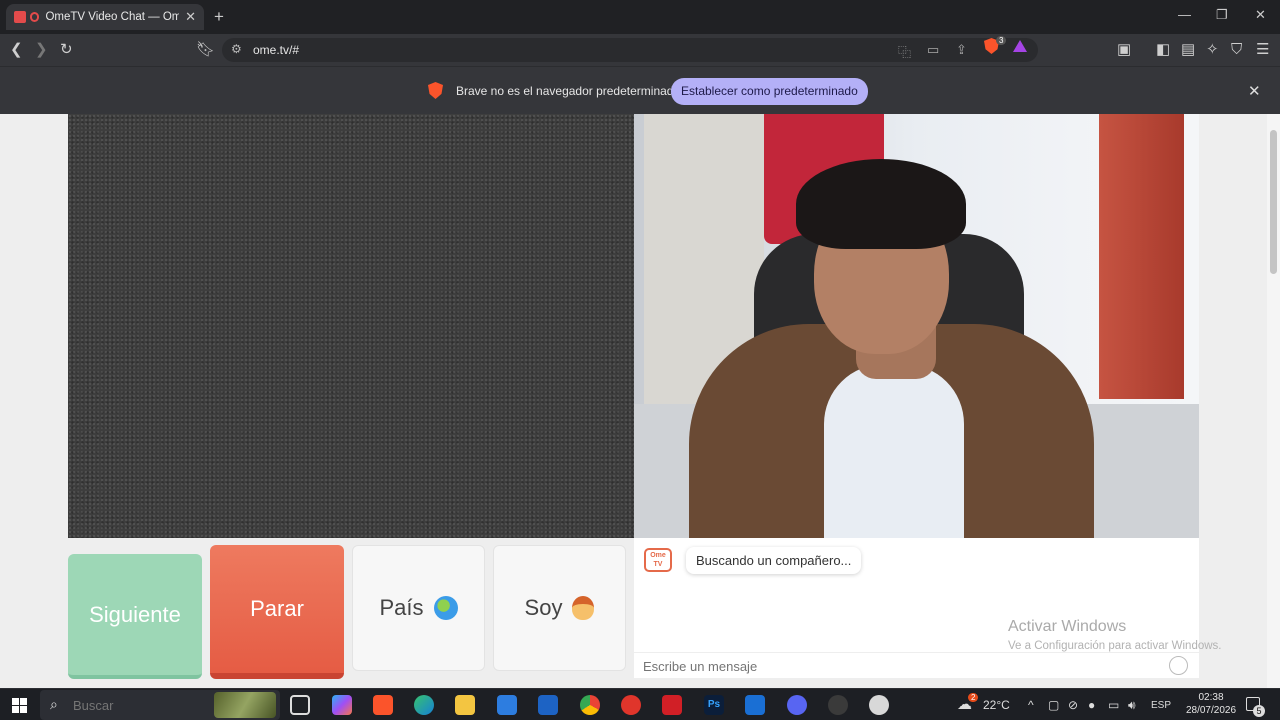 The image size is (1280, 720). I want to click on activate-windows-title: Activar Windows, so click(1067, 626).